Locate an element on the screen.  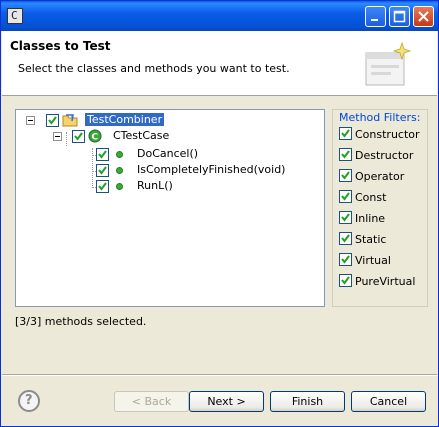
filter-label: Operator is located at coordinates (379, 176).